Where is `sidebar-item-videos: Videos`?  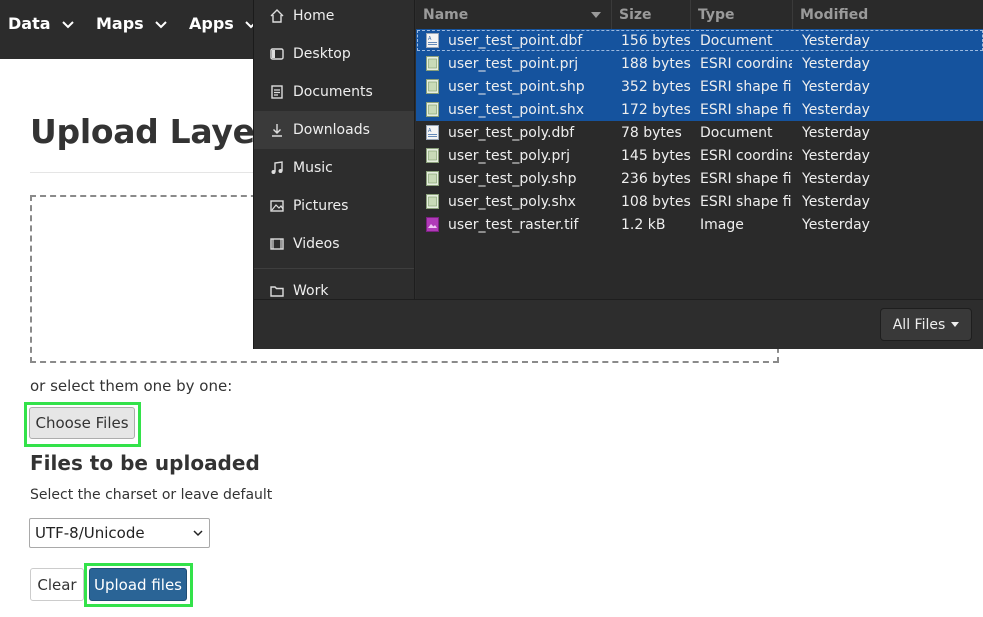
sidebar-item-videos: Videos is located at coordinates (334, 244).